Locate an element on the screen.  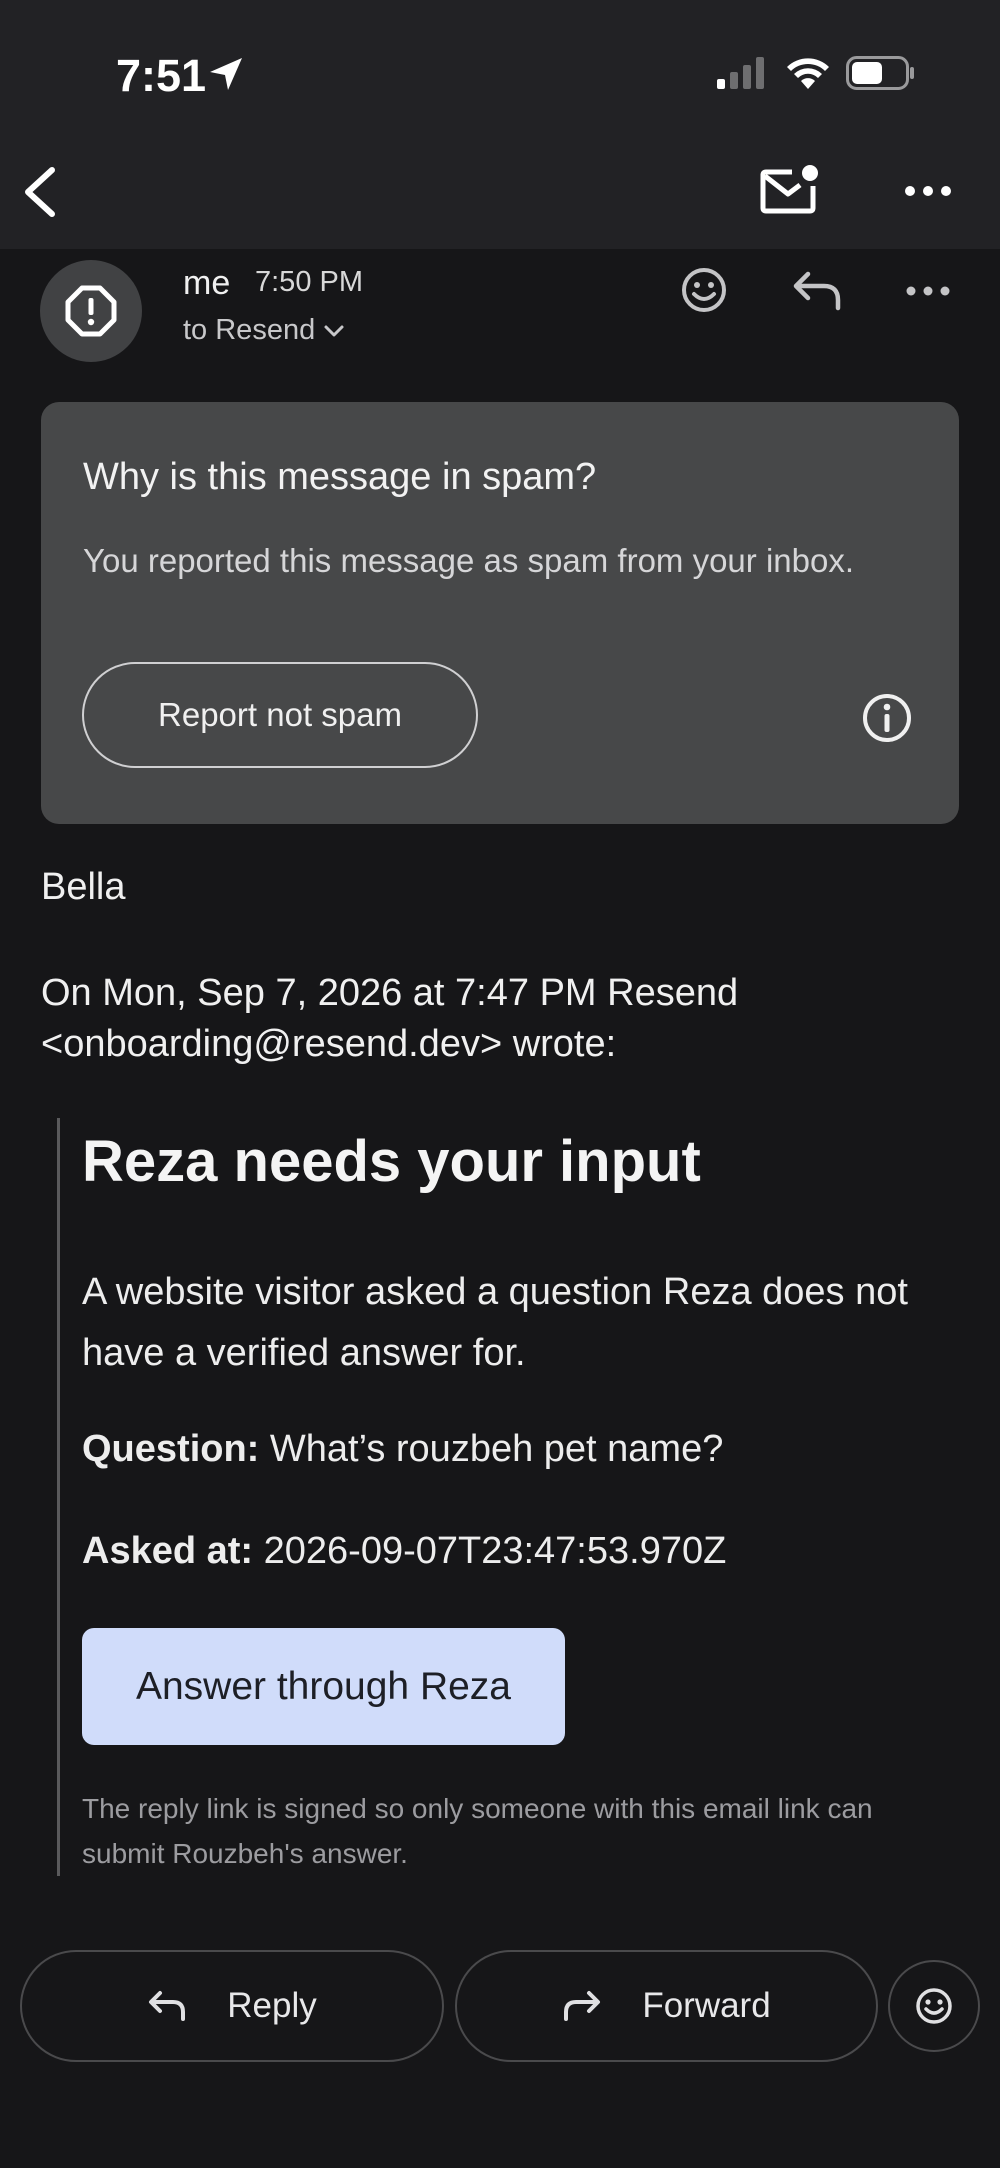
forward-button: Forward is located at coordinates (666, 2006).